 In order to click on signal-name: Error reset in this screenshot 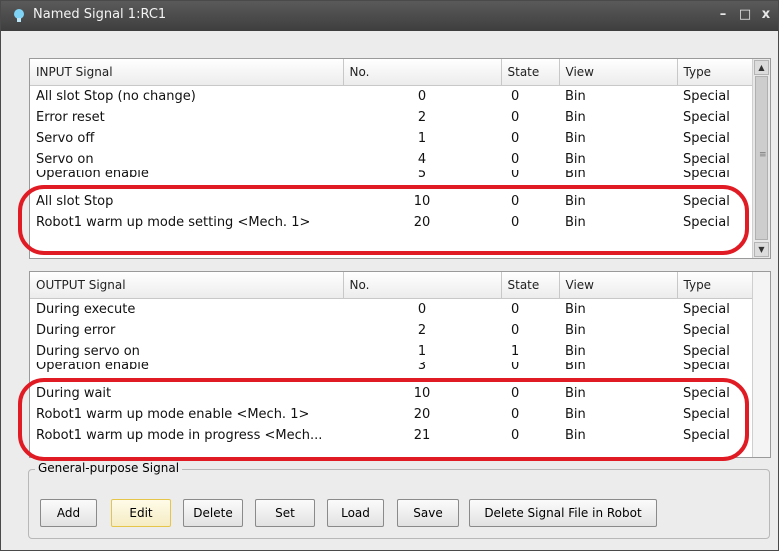, I will do `click(70, 117)`.